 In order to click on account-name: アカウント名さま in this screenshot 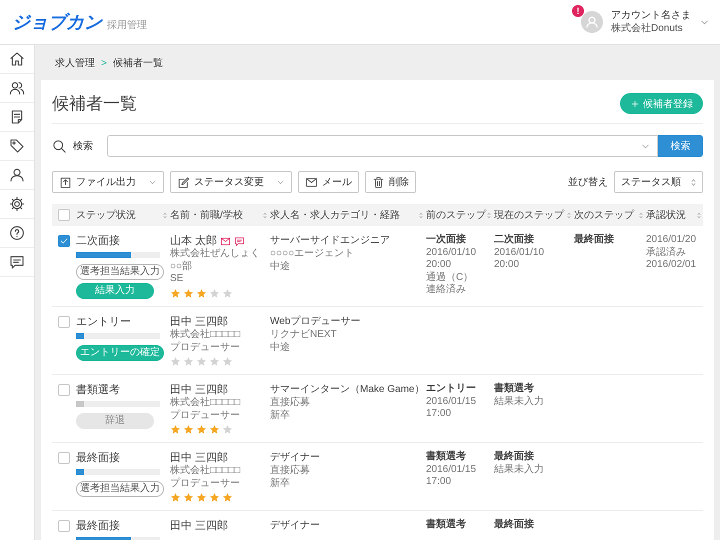, I will do `click(651, 15)`.